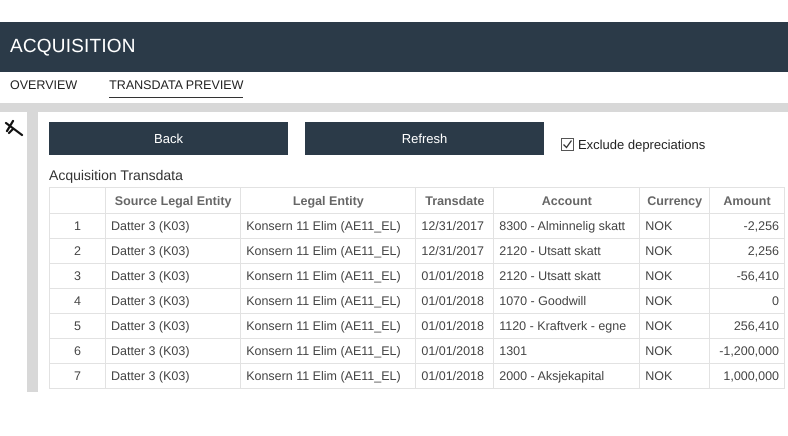  Describe the element at coordinates (747, 201) in the screenshot. I see `column-header: Amount` at that location.